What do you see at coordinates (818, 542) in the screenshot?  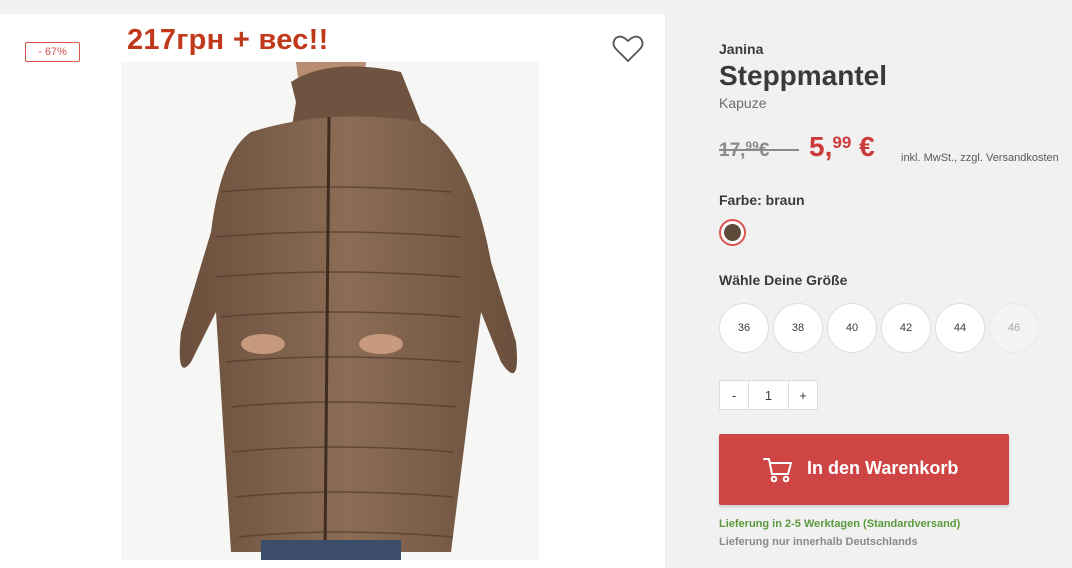 I see `delivery-region: Lieferung nur innerhalb Deutschlands` at bounding box center [818, 542].